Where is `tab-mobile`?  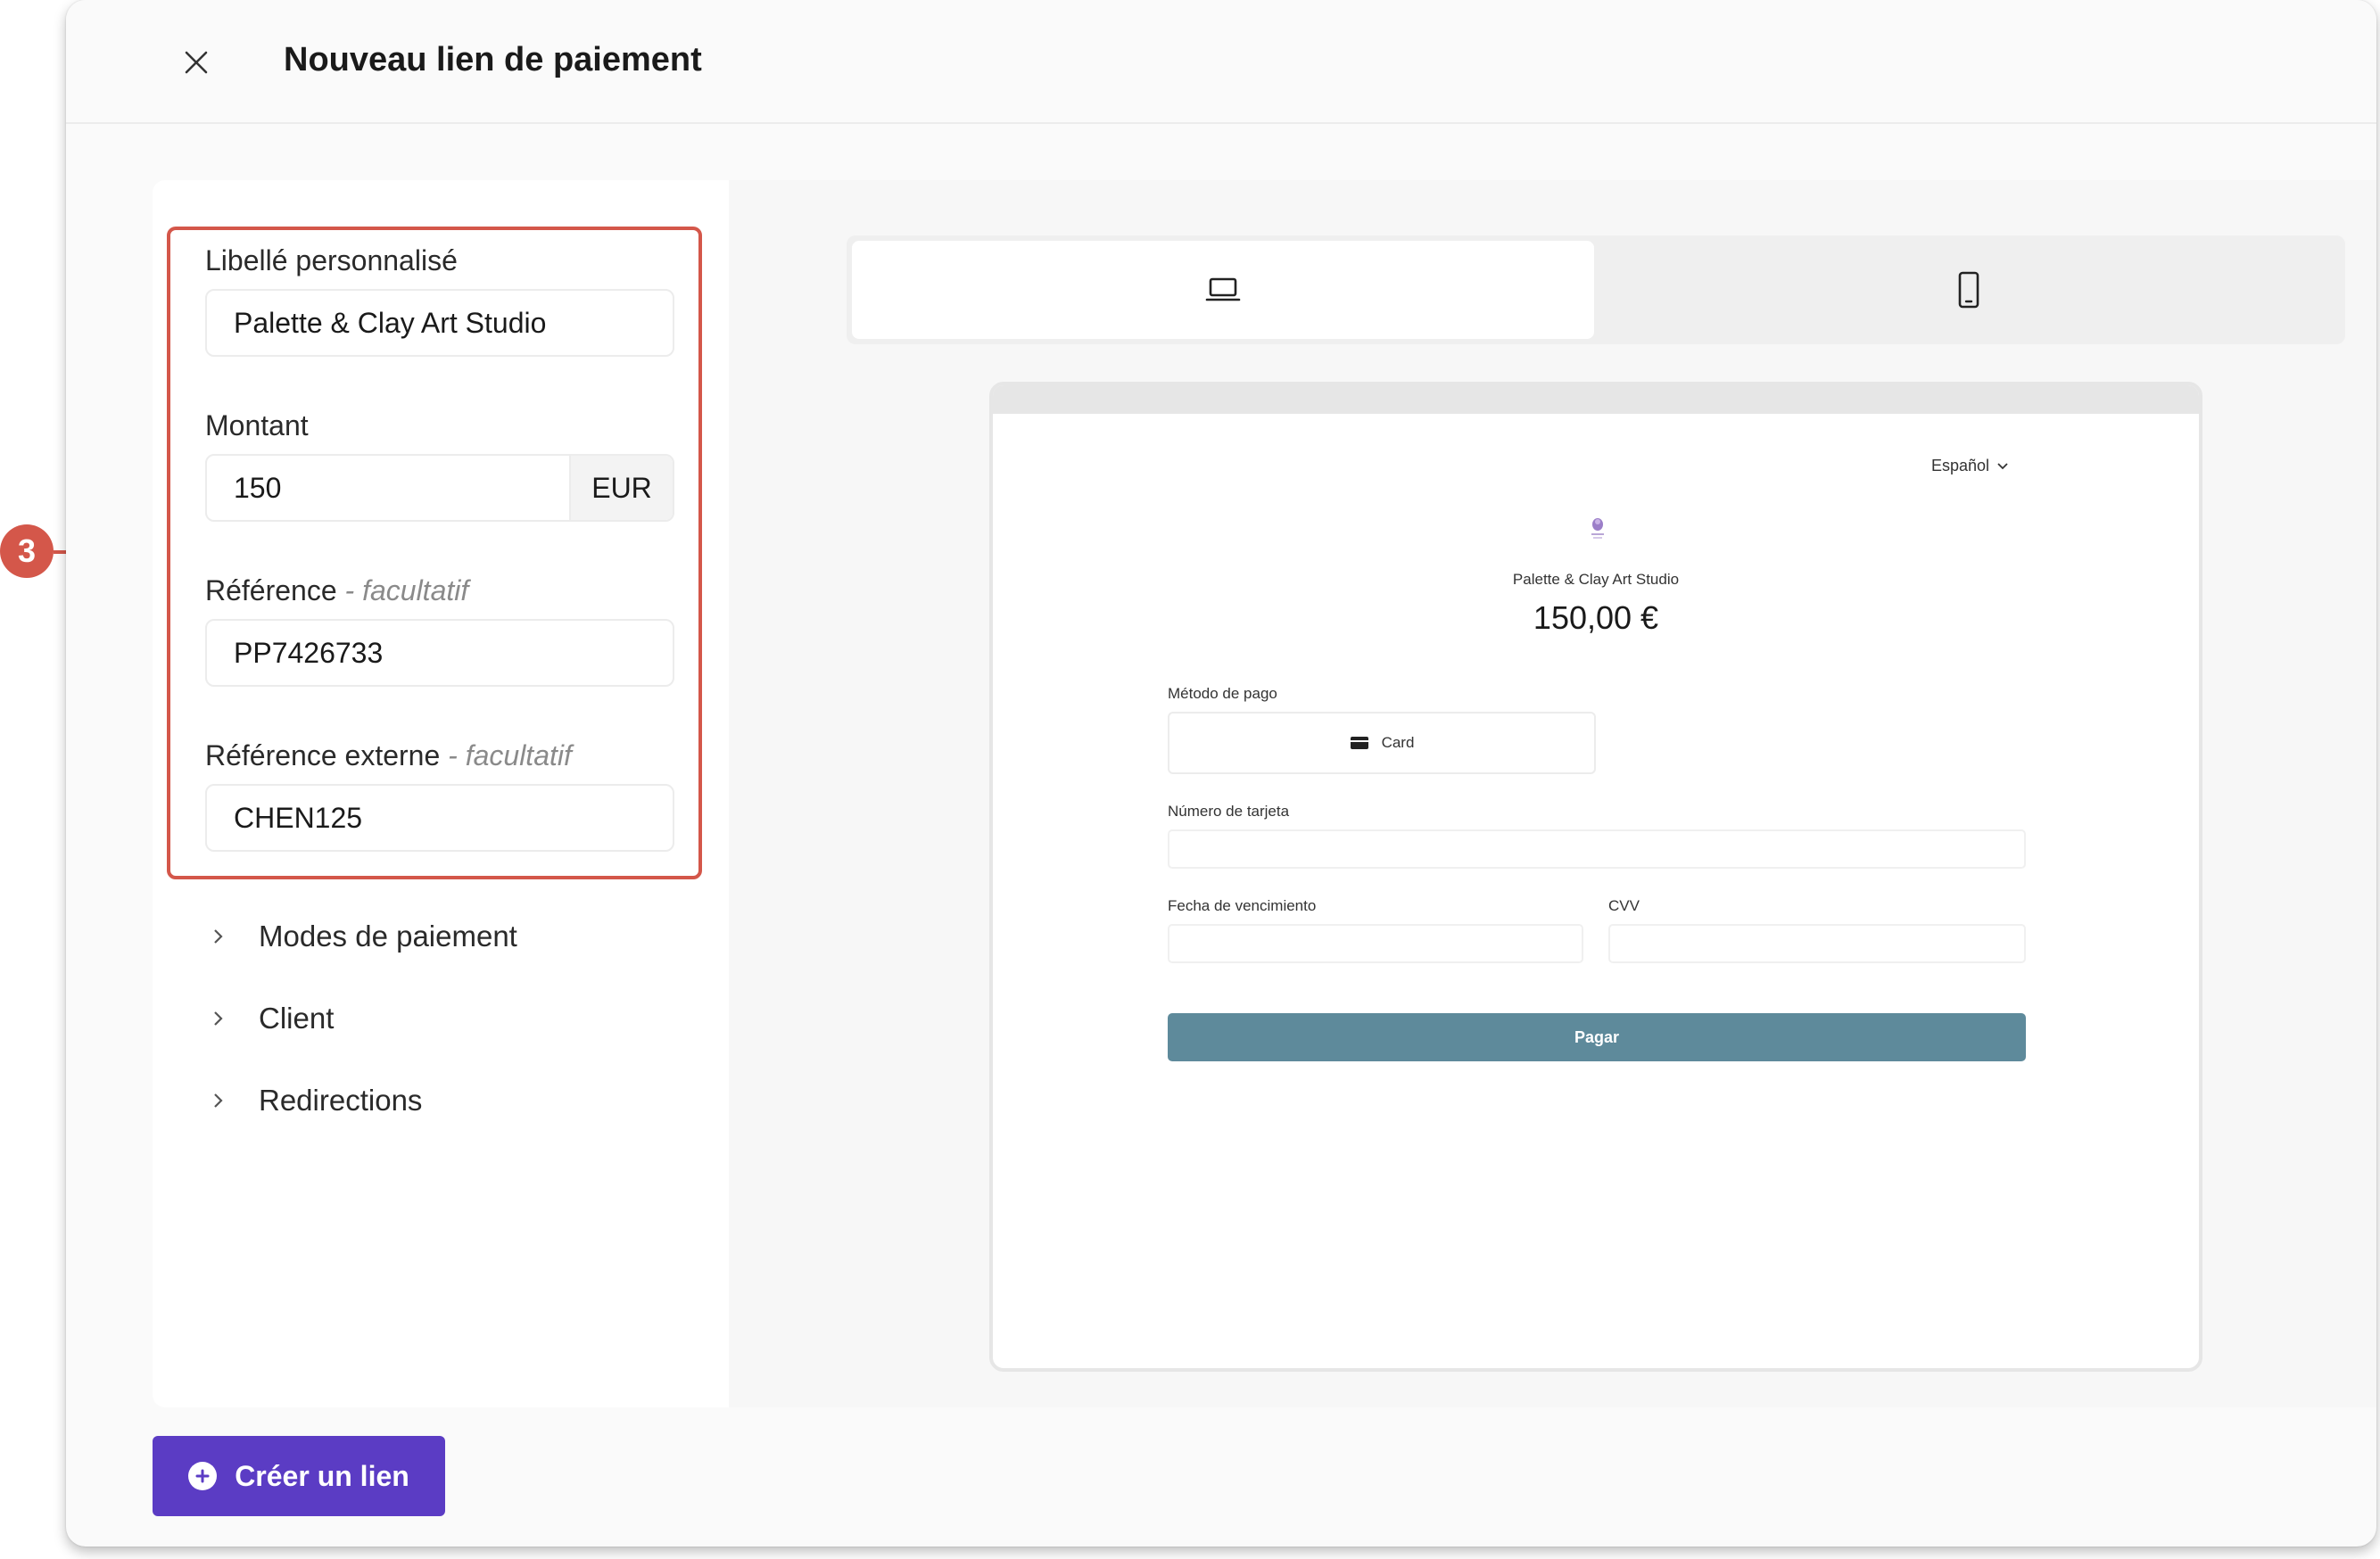
tab-mobile is located at coordinates (1969, 290).